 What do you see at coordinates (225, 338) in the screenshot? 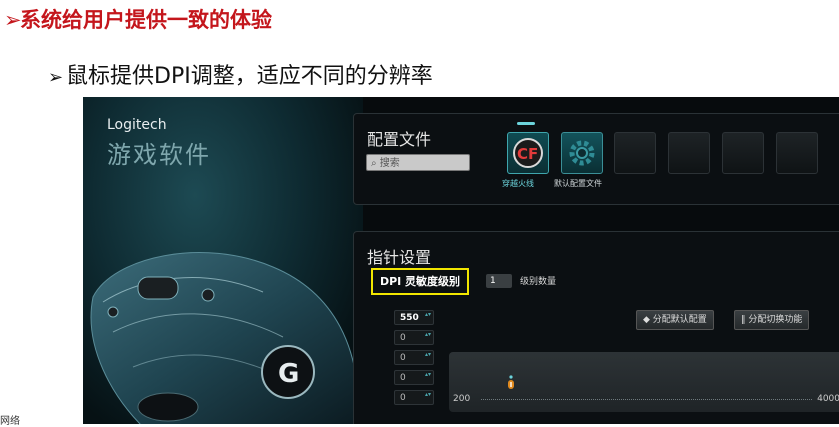
I see `gaming-mouse-image: G` at bounding box center [225, 338].